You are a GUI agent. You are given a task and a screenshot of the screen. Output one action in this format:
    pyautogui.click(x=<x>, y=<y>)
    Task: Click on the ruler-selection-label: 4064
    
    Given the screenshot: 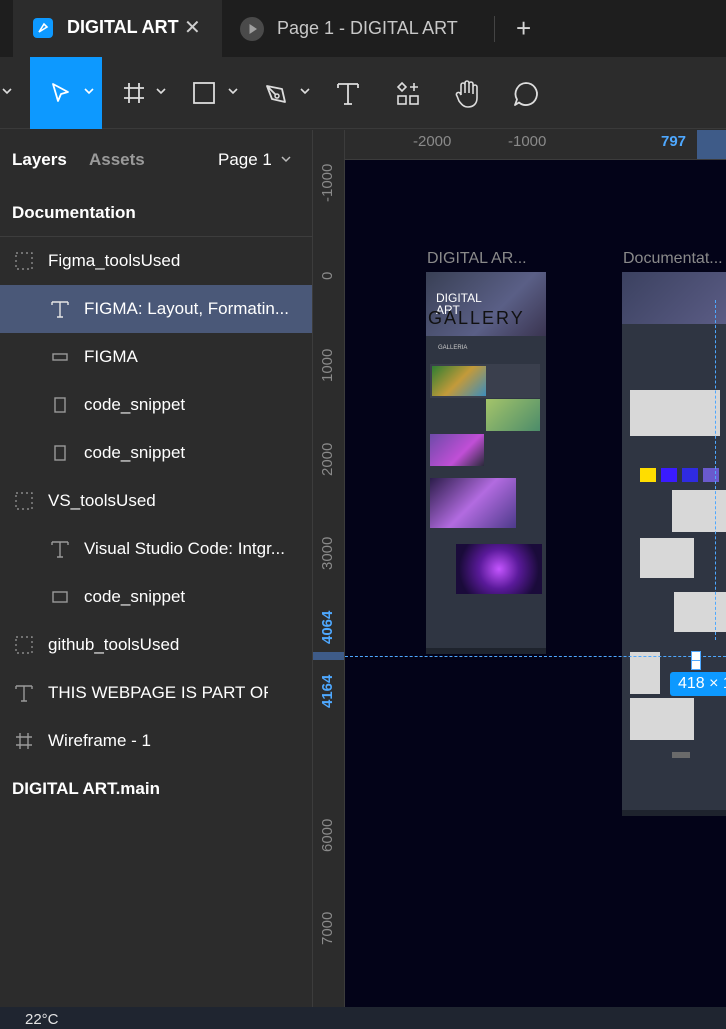 What is the action you would take?
    pyautogui.click(x=327, y=627)
    